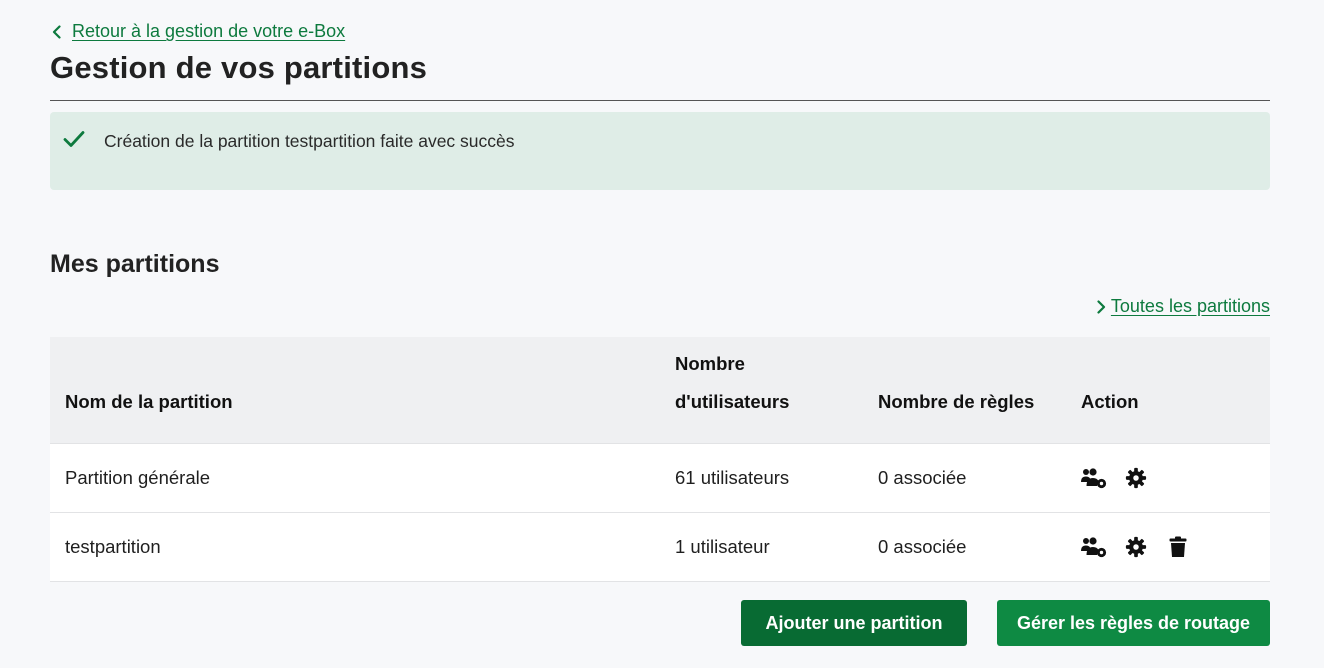 The height and width of the screenshot is (668, 1324). What do you see at coordinates (1133, 623) in the screenshot?
I see `manage-routing-rules-button: Gérer les règles de routage` at bounding box center [1133, 623].